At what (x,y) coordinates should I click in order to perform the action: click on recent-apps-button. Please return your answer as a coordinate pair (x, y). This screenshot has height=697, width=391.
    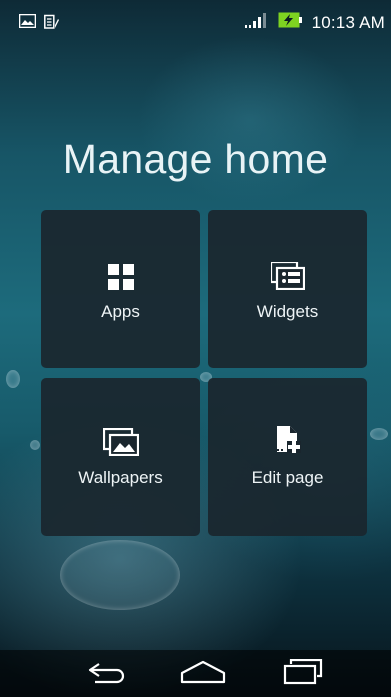
    Looking at the image, I should click on (303, 674).